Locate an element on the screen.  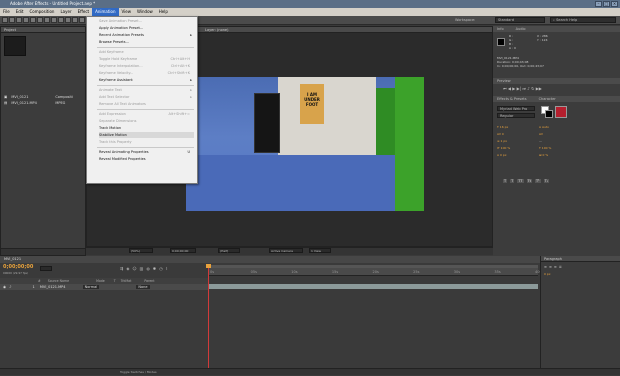
faux-italic-button: T is located at coordinates (512, 181).